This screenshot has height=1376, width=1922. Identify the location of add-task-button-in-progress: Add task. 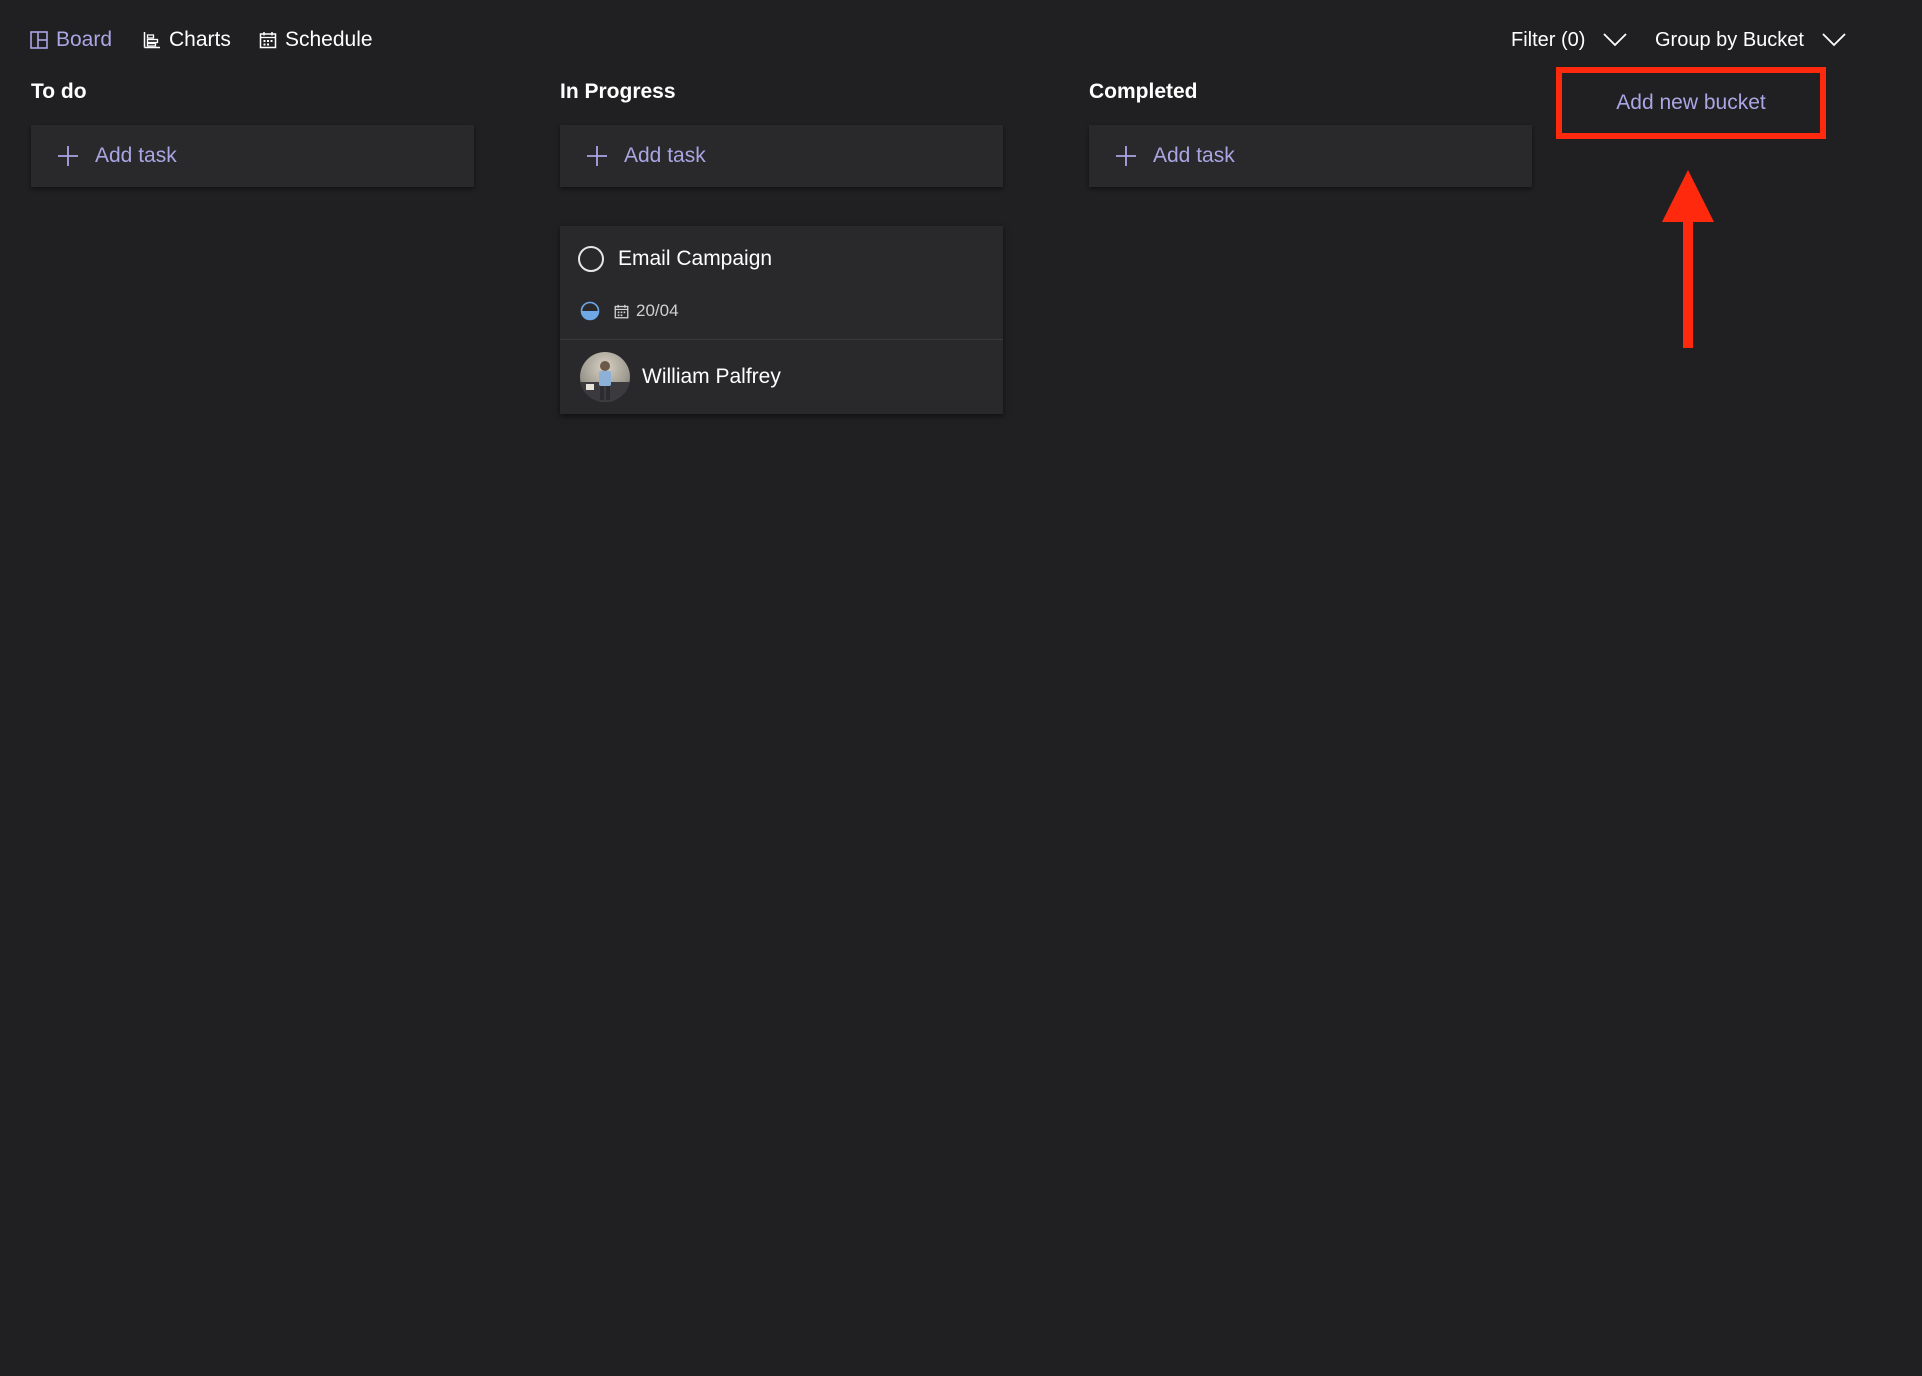
(781, 156).